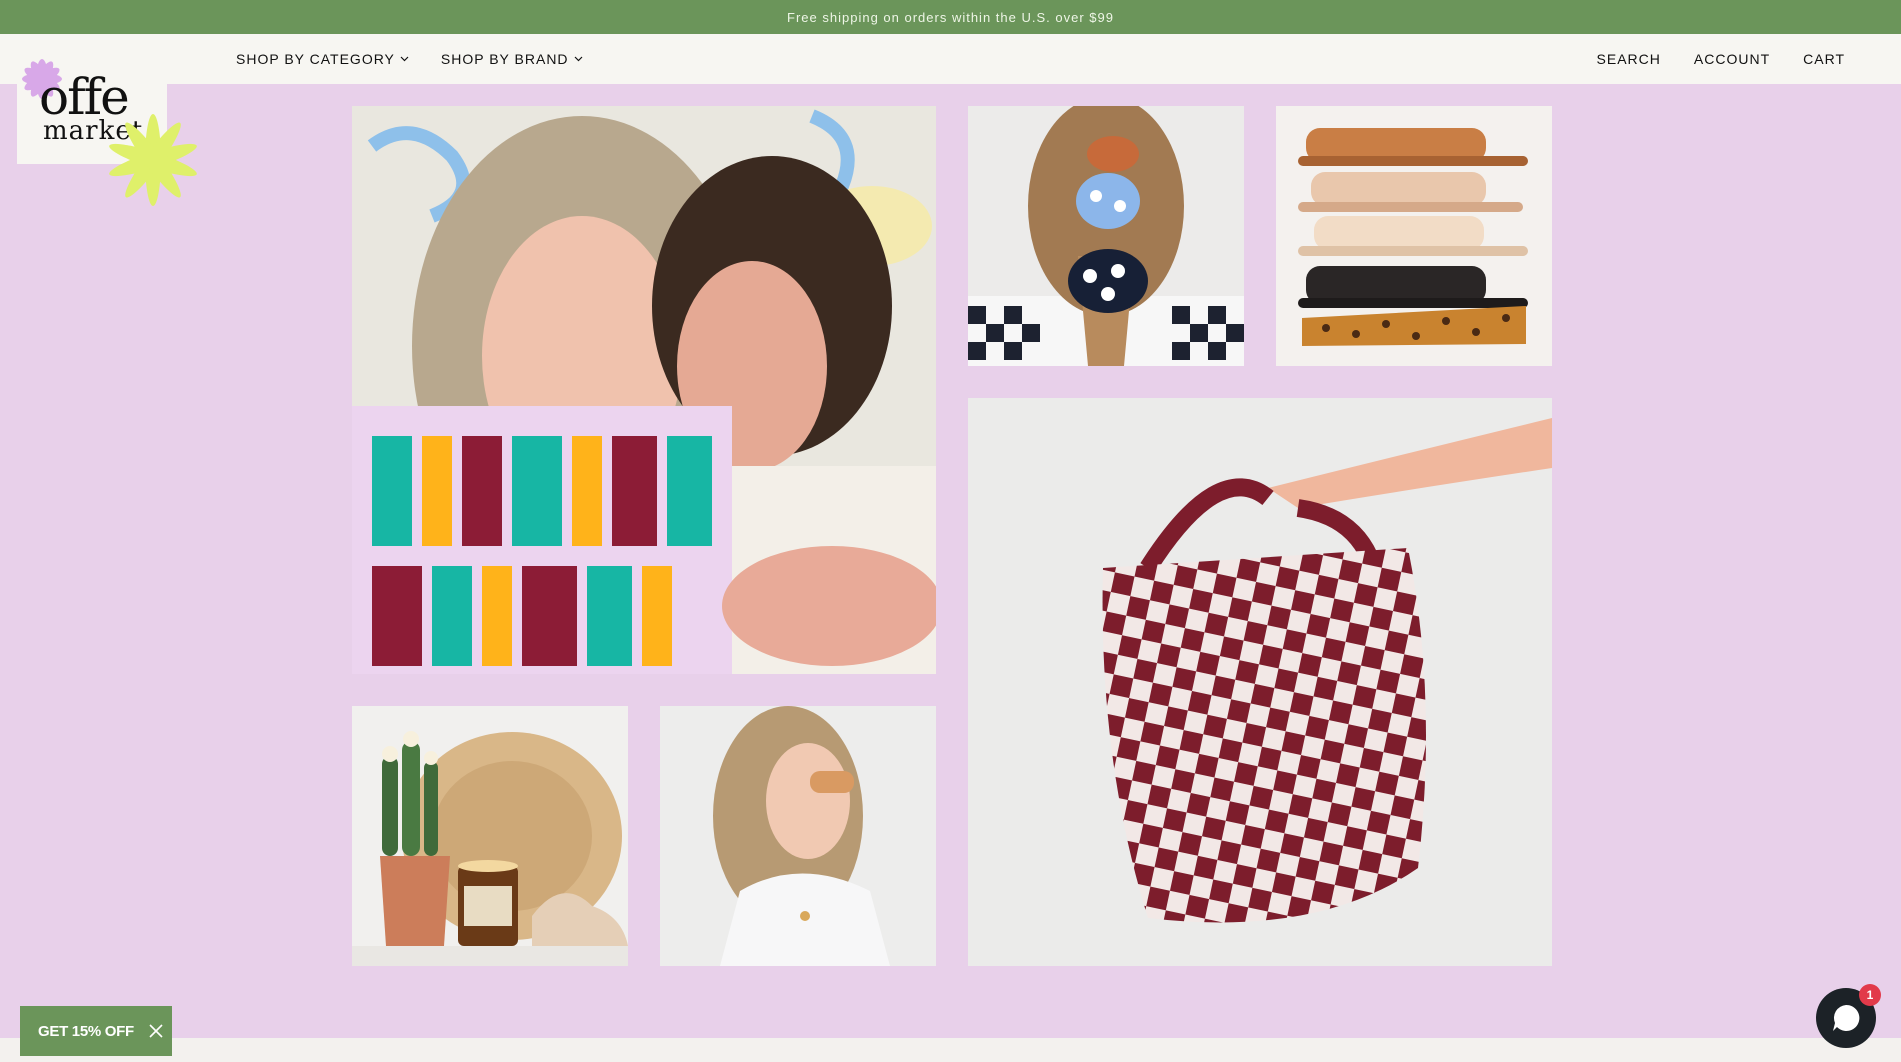 This screenshot has height=1062, width=1901. I want to click on nav-shop-by-brand-label: SHOP BY BRAND, so click(504, 59).